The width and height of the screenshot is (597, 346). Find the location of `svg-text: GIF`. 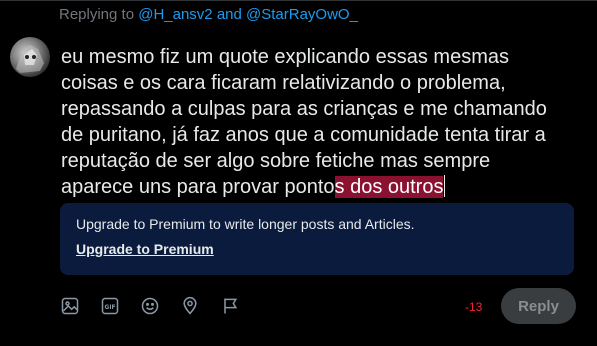

svg-text: GIF is located at coordinates (110, 308).